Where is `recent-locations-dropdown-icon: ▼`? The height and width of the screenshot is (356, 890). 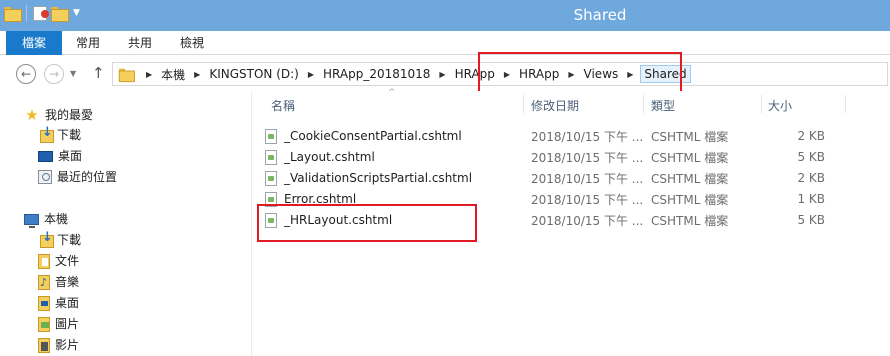 recent-locations-dropdown-icon: ▼ is located at coordinates (73, 73).